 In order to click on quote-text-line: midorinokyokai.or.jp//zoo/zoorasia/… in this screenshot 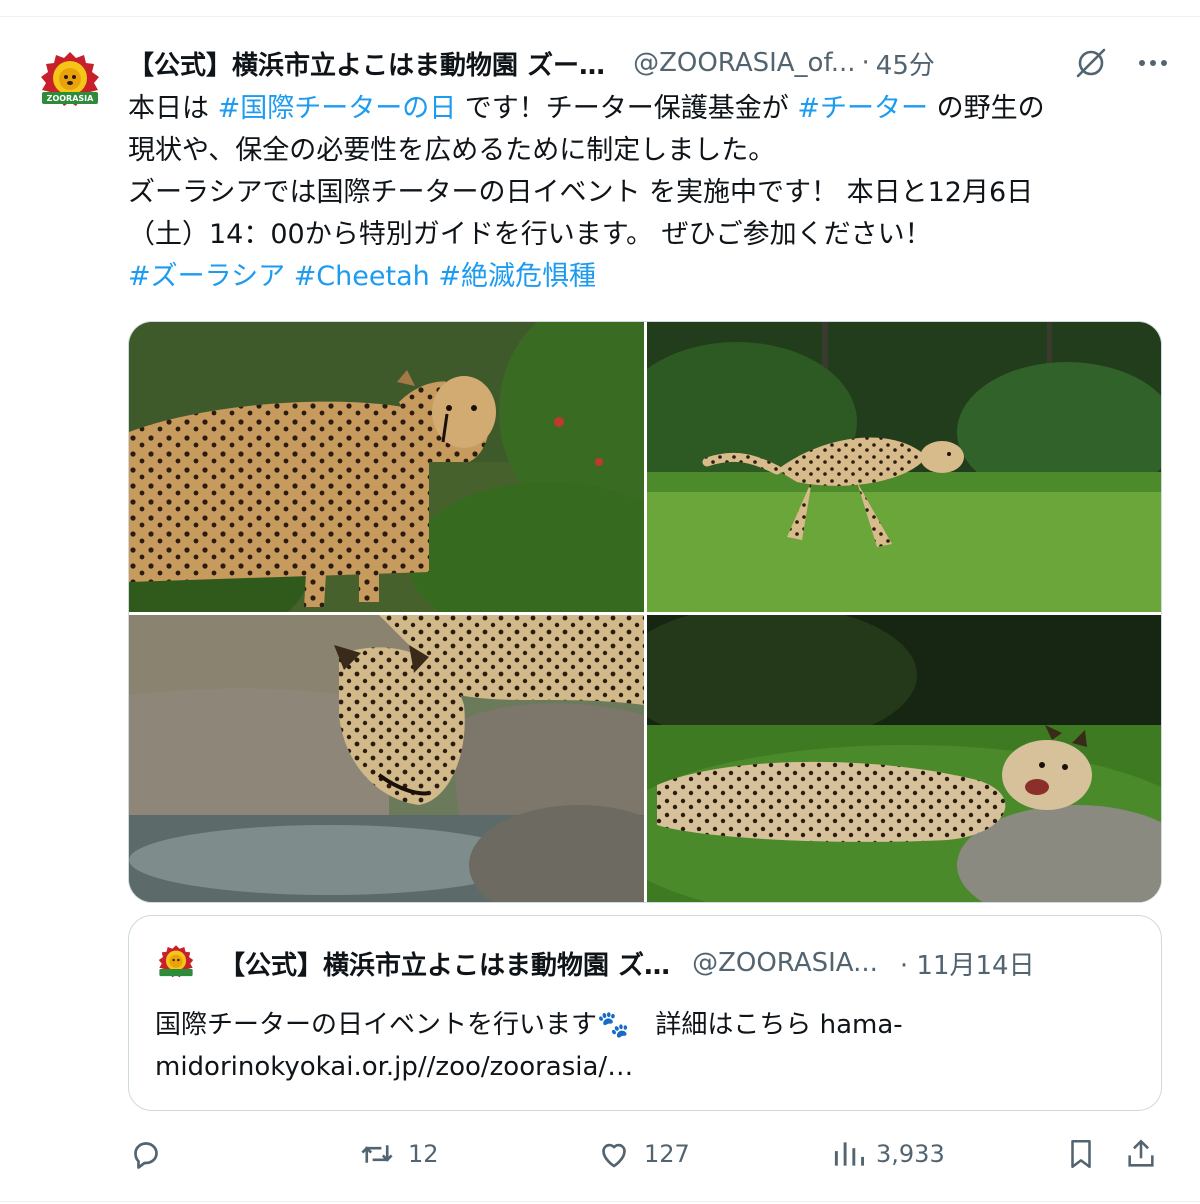, I will do `click(394, 1067)`.